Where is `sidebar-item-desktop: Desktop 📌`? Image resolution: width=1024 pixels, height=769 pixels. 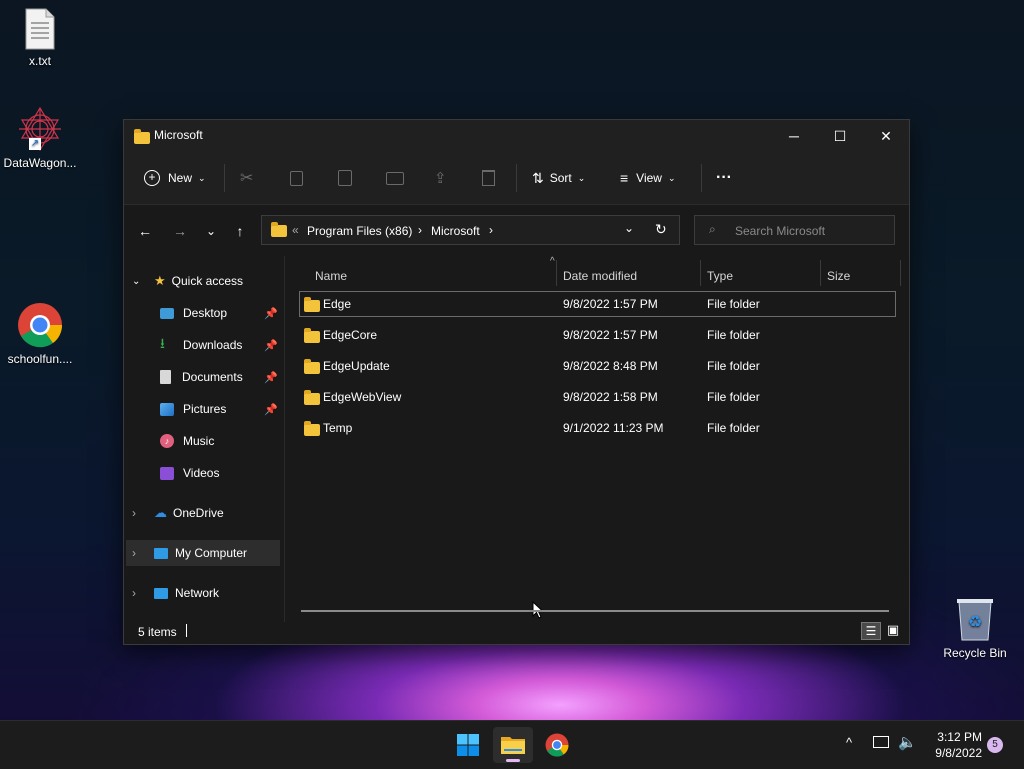
sidebar-item-desktop: Desktop 📌 is located at coordinates (221, 313).